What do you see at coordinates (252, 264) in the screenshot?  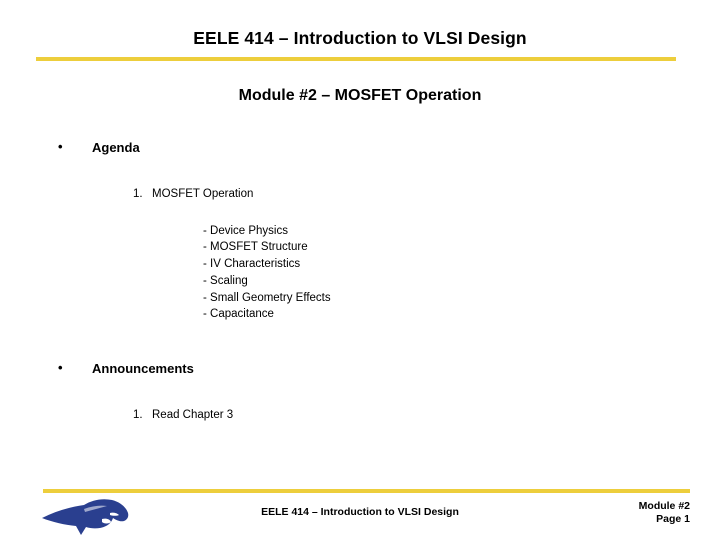 I see `list-item: - IV Characteristics` at bounding box center [252, 264].